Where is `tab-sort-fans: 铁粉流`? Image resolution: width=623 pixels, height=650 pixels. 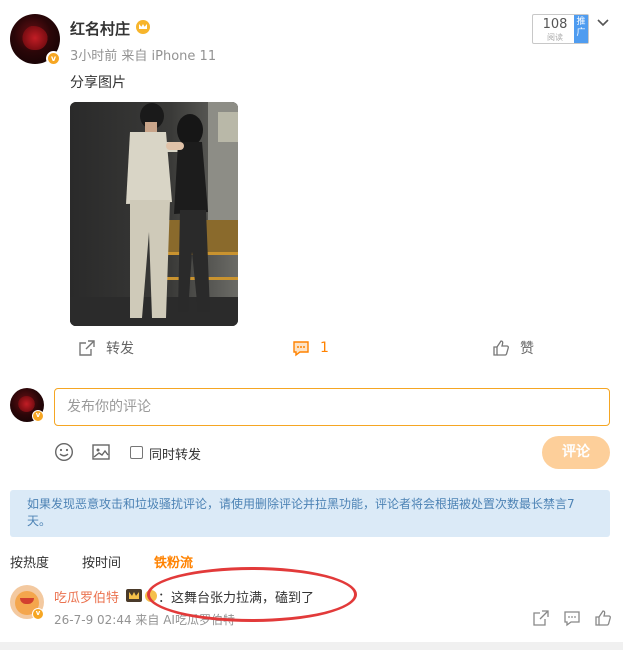
tab-sort-fans: 铁粉流 is located at coordinates (173, 561).